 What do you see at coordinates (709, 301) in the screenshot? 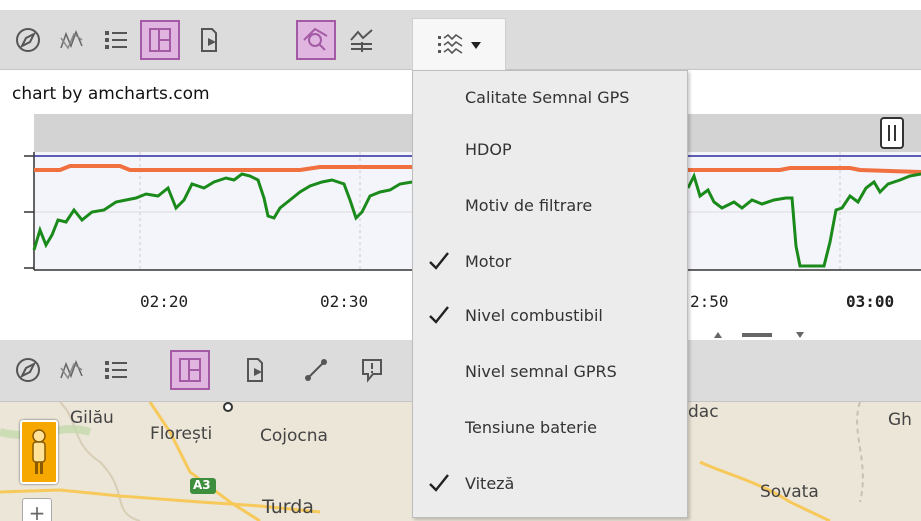
I see `time-label: 2:50` at bounding box center [709, 301].